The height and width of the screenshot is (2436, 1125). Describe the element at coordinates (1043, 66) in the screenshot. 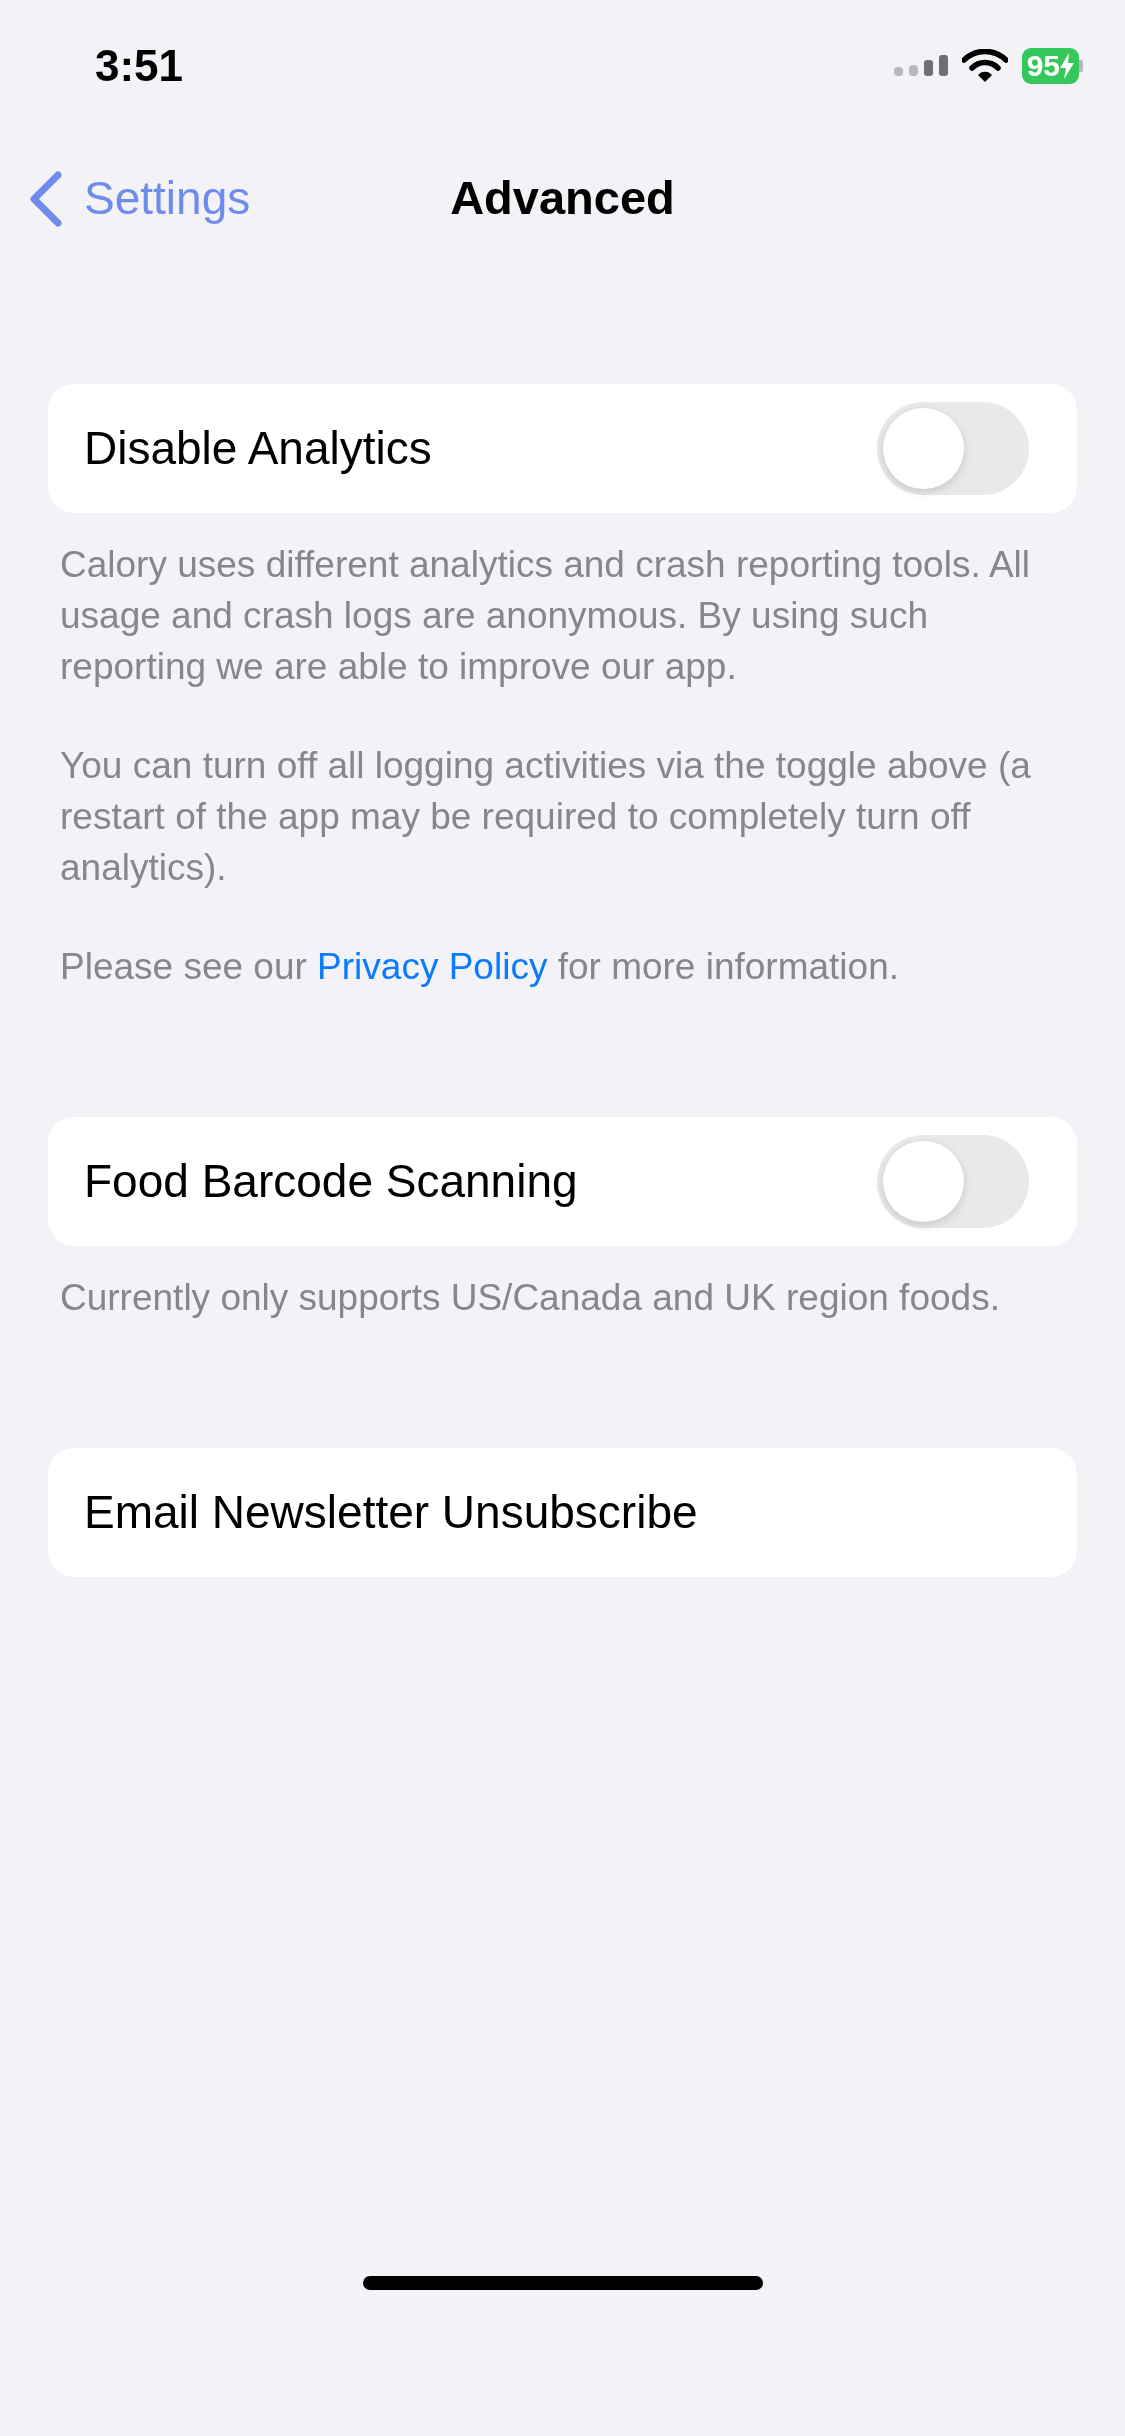

I see `battery-level: 95` at that location.